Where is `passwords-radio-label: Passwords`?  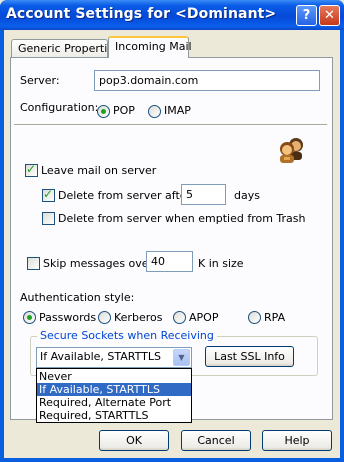
passwords-radio-label: Passwords is located at coordinates (67, 317).